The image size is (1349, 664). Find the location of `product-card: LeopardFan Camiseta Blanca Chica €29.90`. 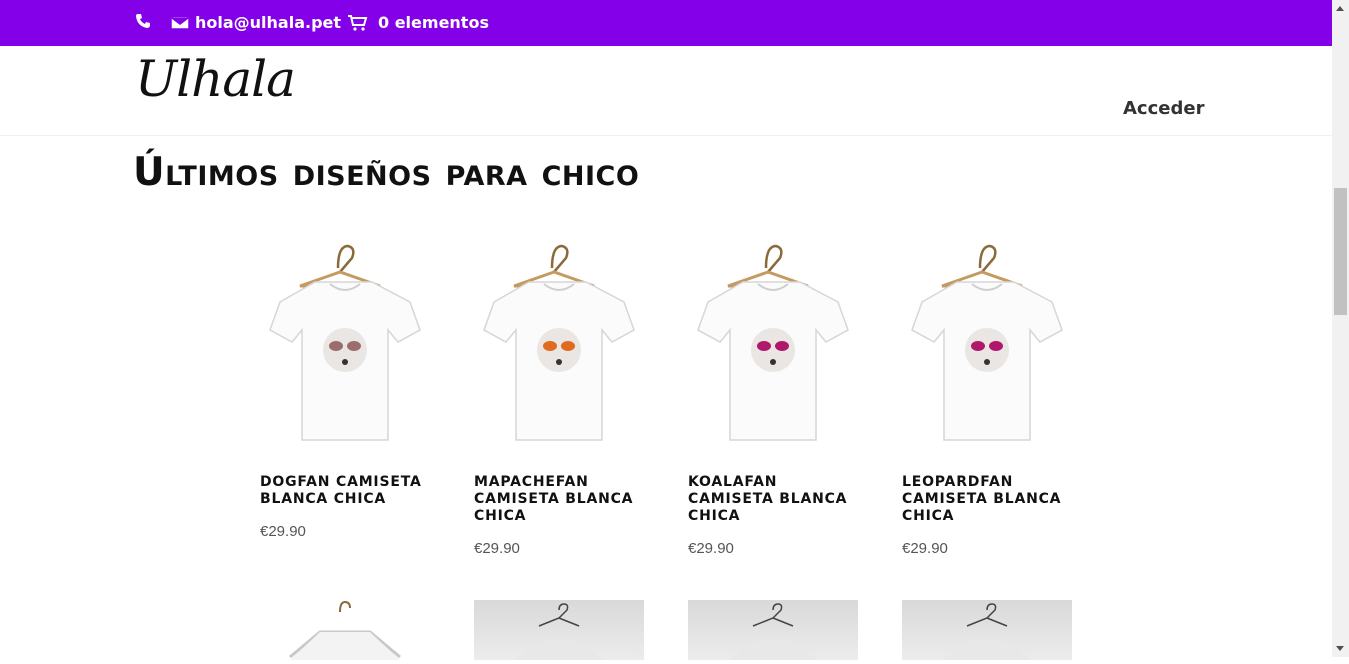

product-card: LeopardFan Camiseta Blanca Chica €29.90 is located at coordinates (987, 398).